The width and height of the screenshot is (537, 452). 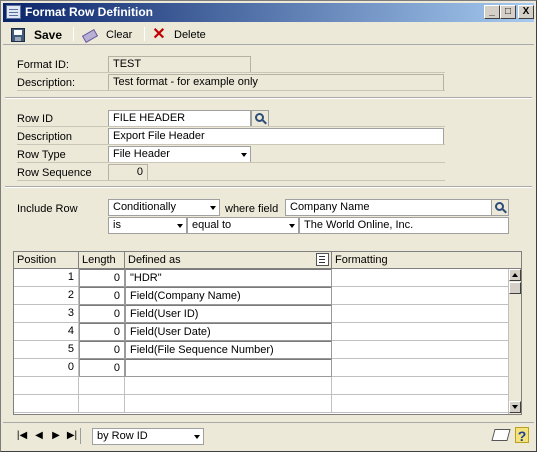 I want to click on where-field-label: where field, so click(x=252, y=209).